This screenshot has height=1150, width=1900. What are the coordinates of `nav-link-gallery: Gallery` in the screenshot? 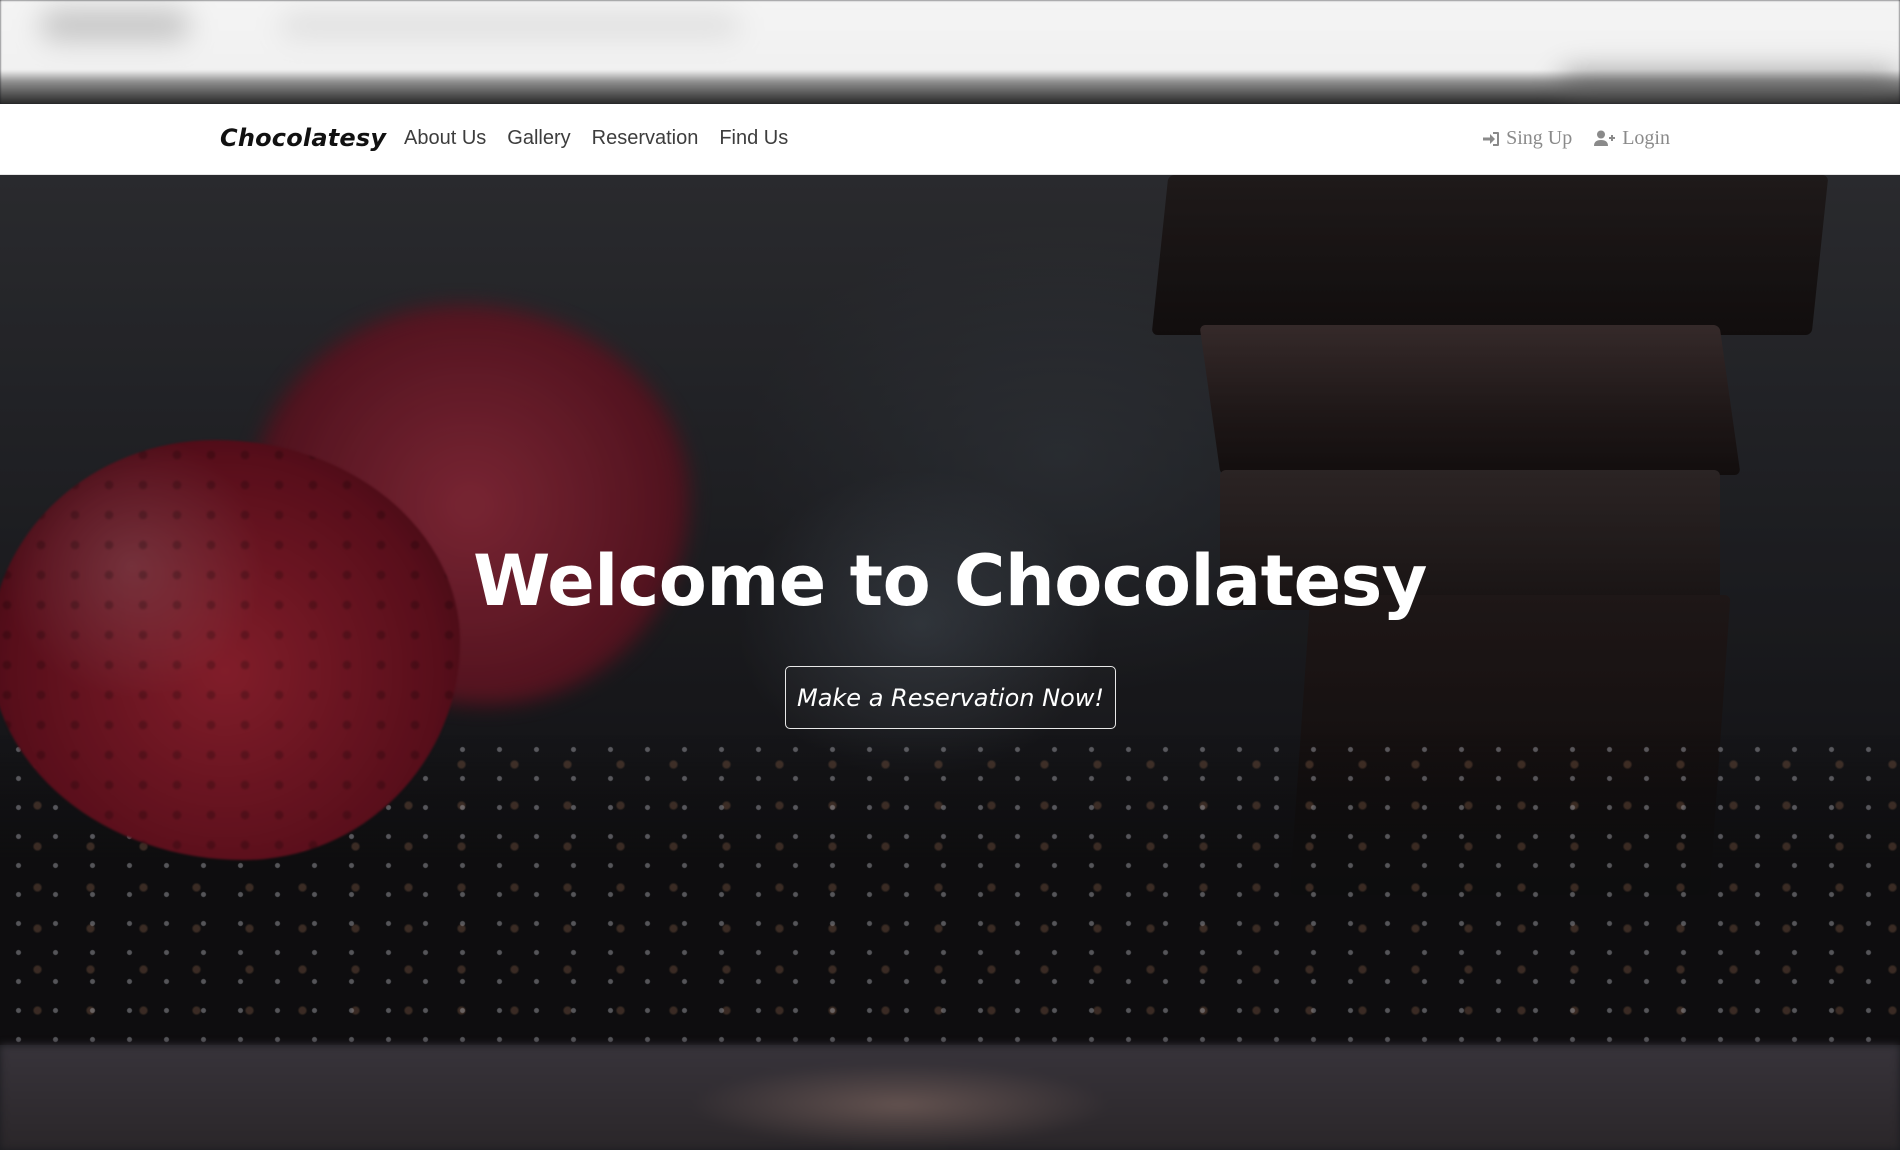 It's located at (538, 138).